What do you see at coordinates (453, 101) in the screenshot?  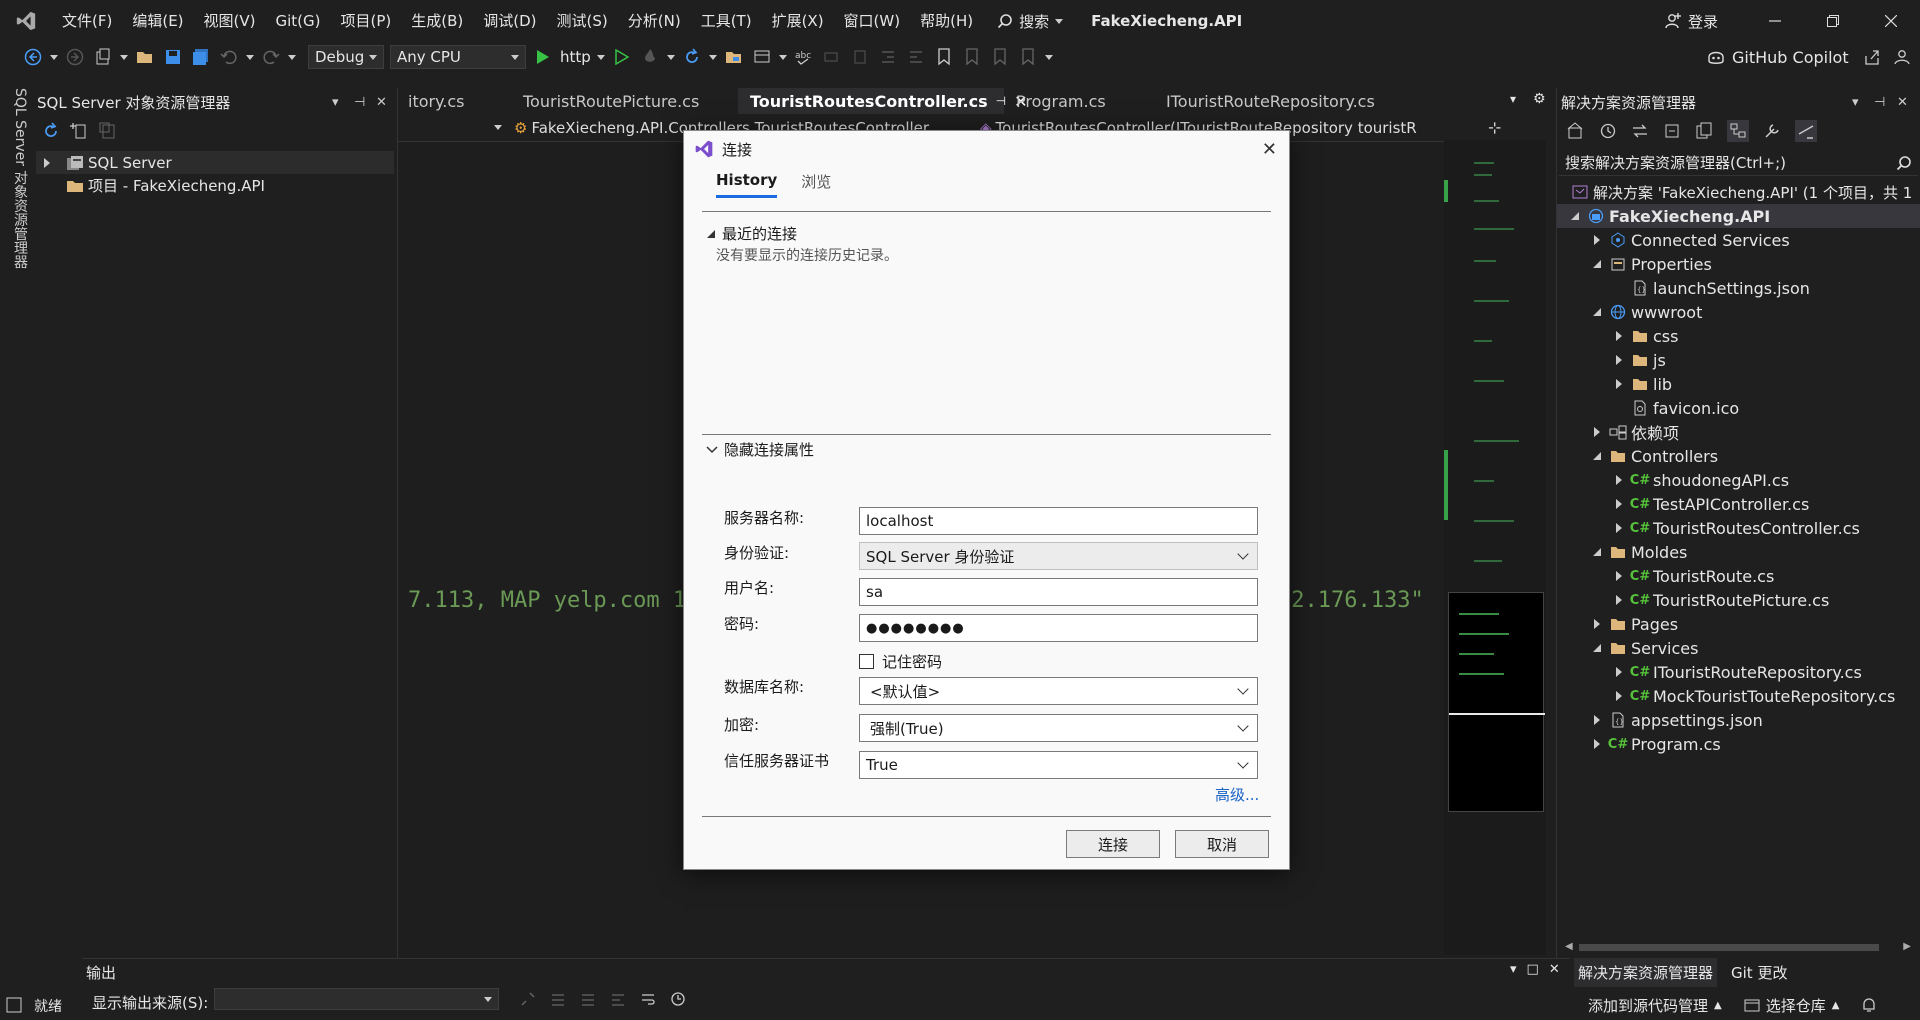 I see `tab-repository: itory.cs` at bounding box center [453, 101].